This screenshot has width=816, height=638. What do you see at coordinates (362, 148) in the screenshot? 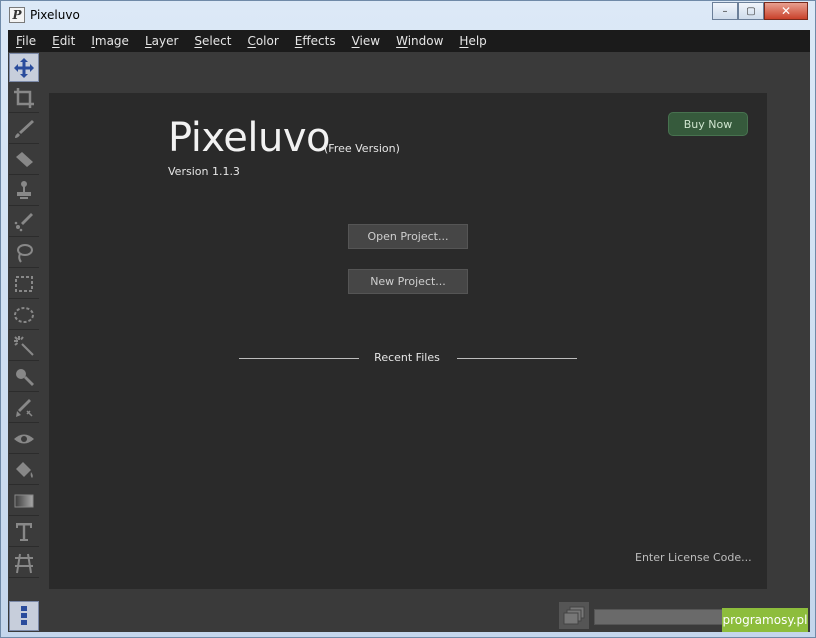
I see `edition-label: (Free Version)` at bounding box center [362, 148].